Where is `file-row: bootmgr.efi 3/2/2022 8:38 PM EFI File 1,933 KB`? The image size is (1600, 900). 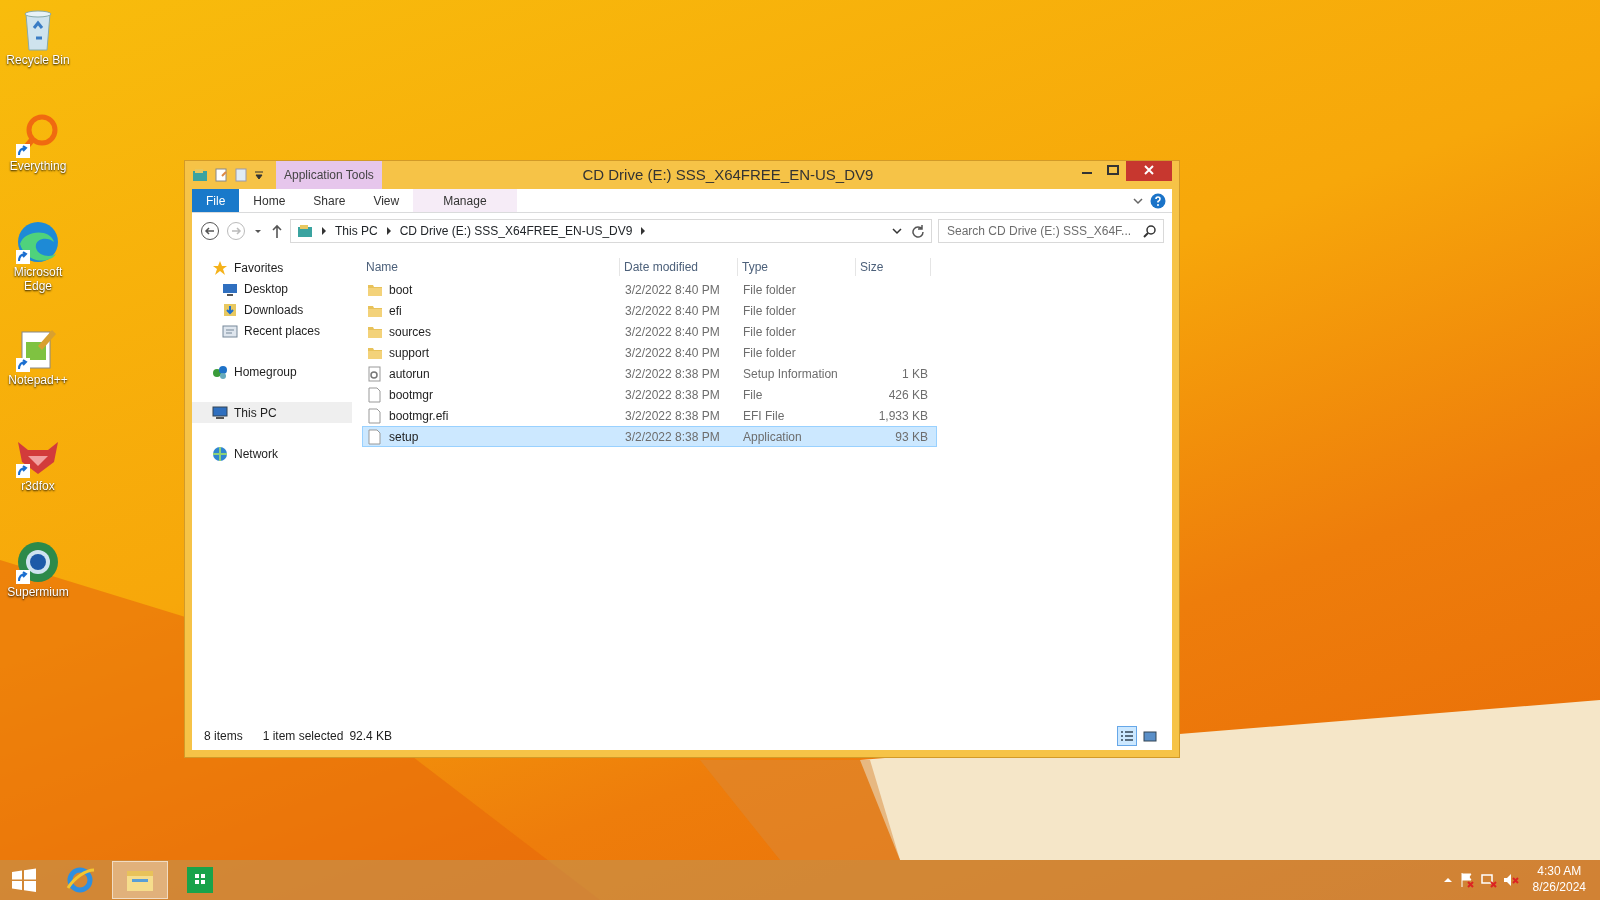
file-row: bootmgr.efi 3/2/2022 8:38 PM EFI File 1,933 KB is located at coordinates (649, 415).